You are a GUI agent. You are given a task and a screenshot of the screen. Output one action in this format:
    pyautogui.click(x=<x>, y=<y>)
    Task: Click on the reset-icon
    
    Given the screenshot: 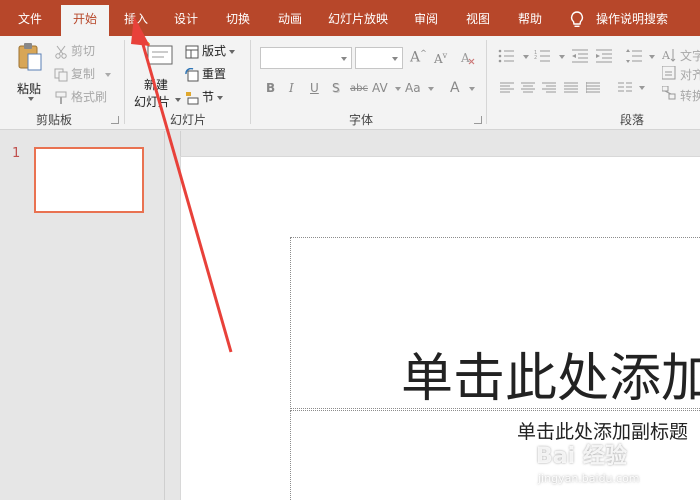 What is the action you would take?
    pyautogui.click(x=192, y=74)
    